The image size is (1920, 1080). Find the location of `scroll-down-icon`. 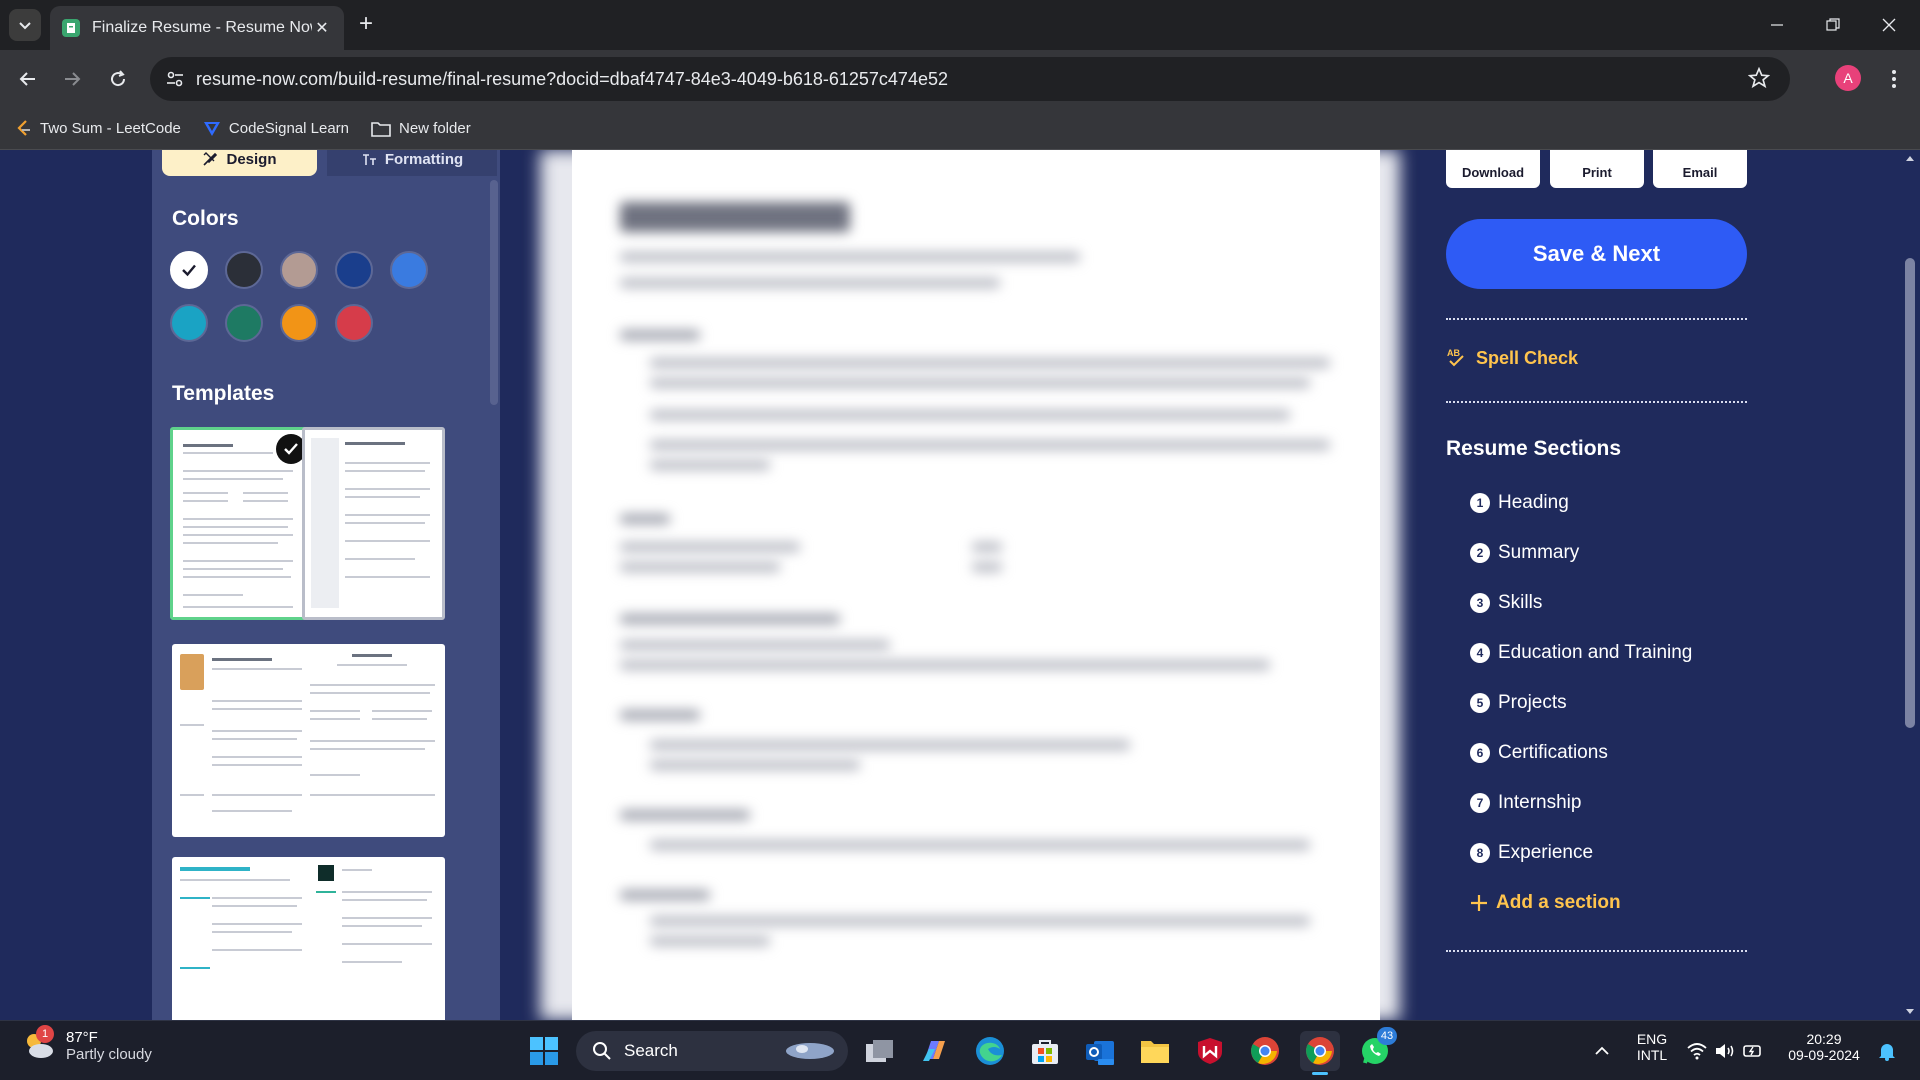

scroll-down-icon is located at coordinates (1910, 1012).